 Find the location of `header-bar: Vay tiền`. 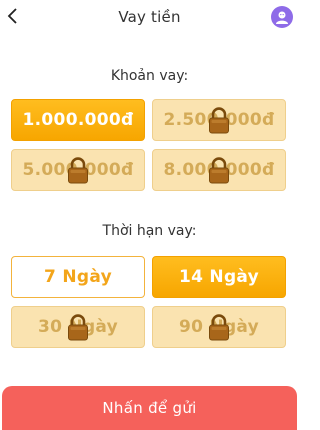

header-bar: Vay tiền is located at coordinates (149, 17).